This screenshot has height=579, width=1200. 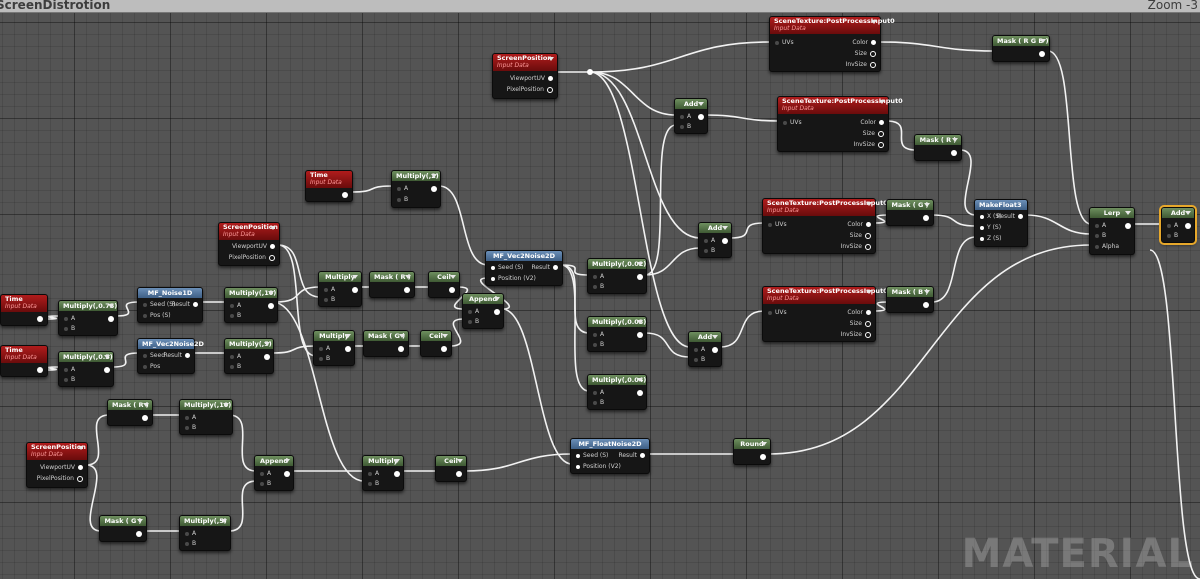 What do you see at coordinates (151, 366) in the screenshot?
I see `pin-pos: Pos` at bounding box center [151, 366].